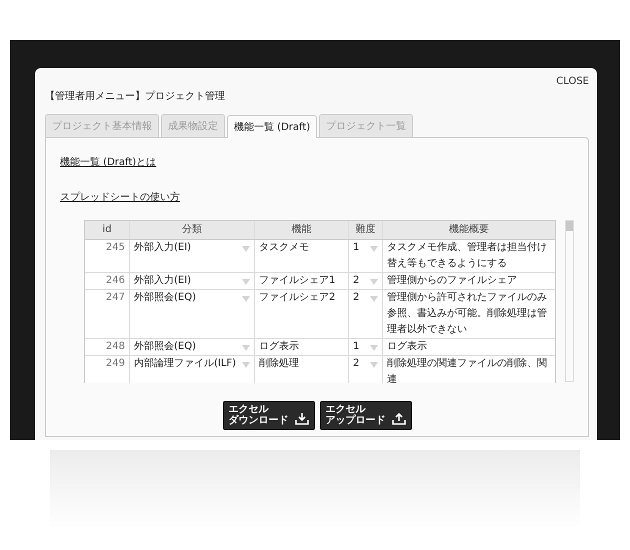 The height and width of the screenshot is (550, 630). I want to click on dialog-title: 【管理者用メニュー】プロジェクト管理, so click(135, 96).